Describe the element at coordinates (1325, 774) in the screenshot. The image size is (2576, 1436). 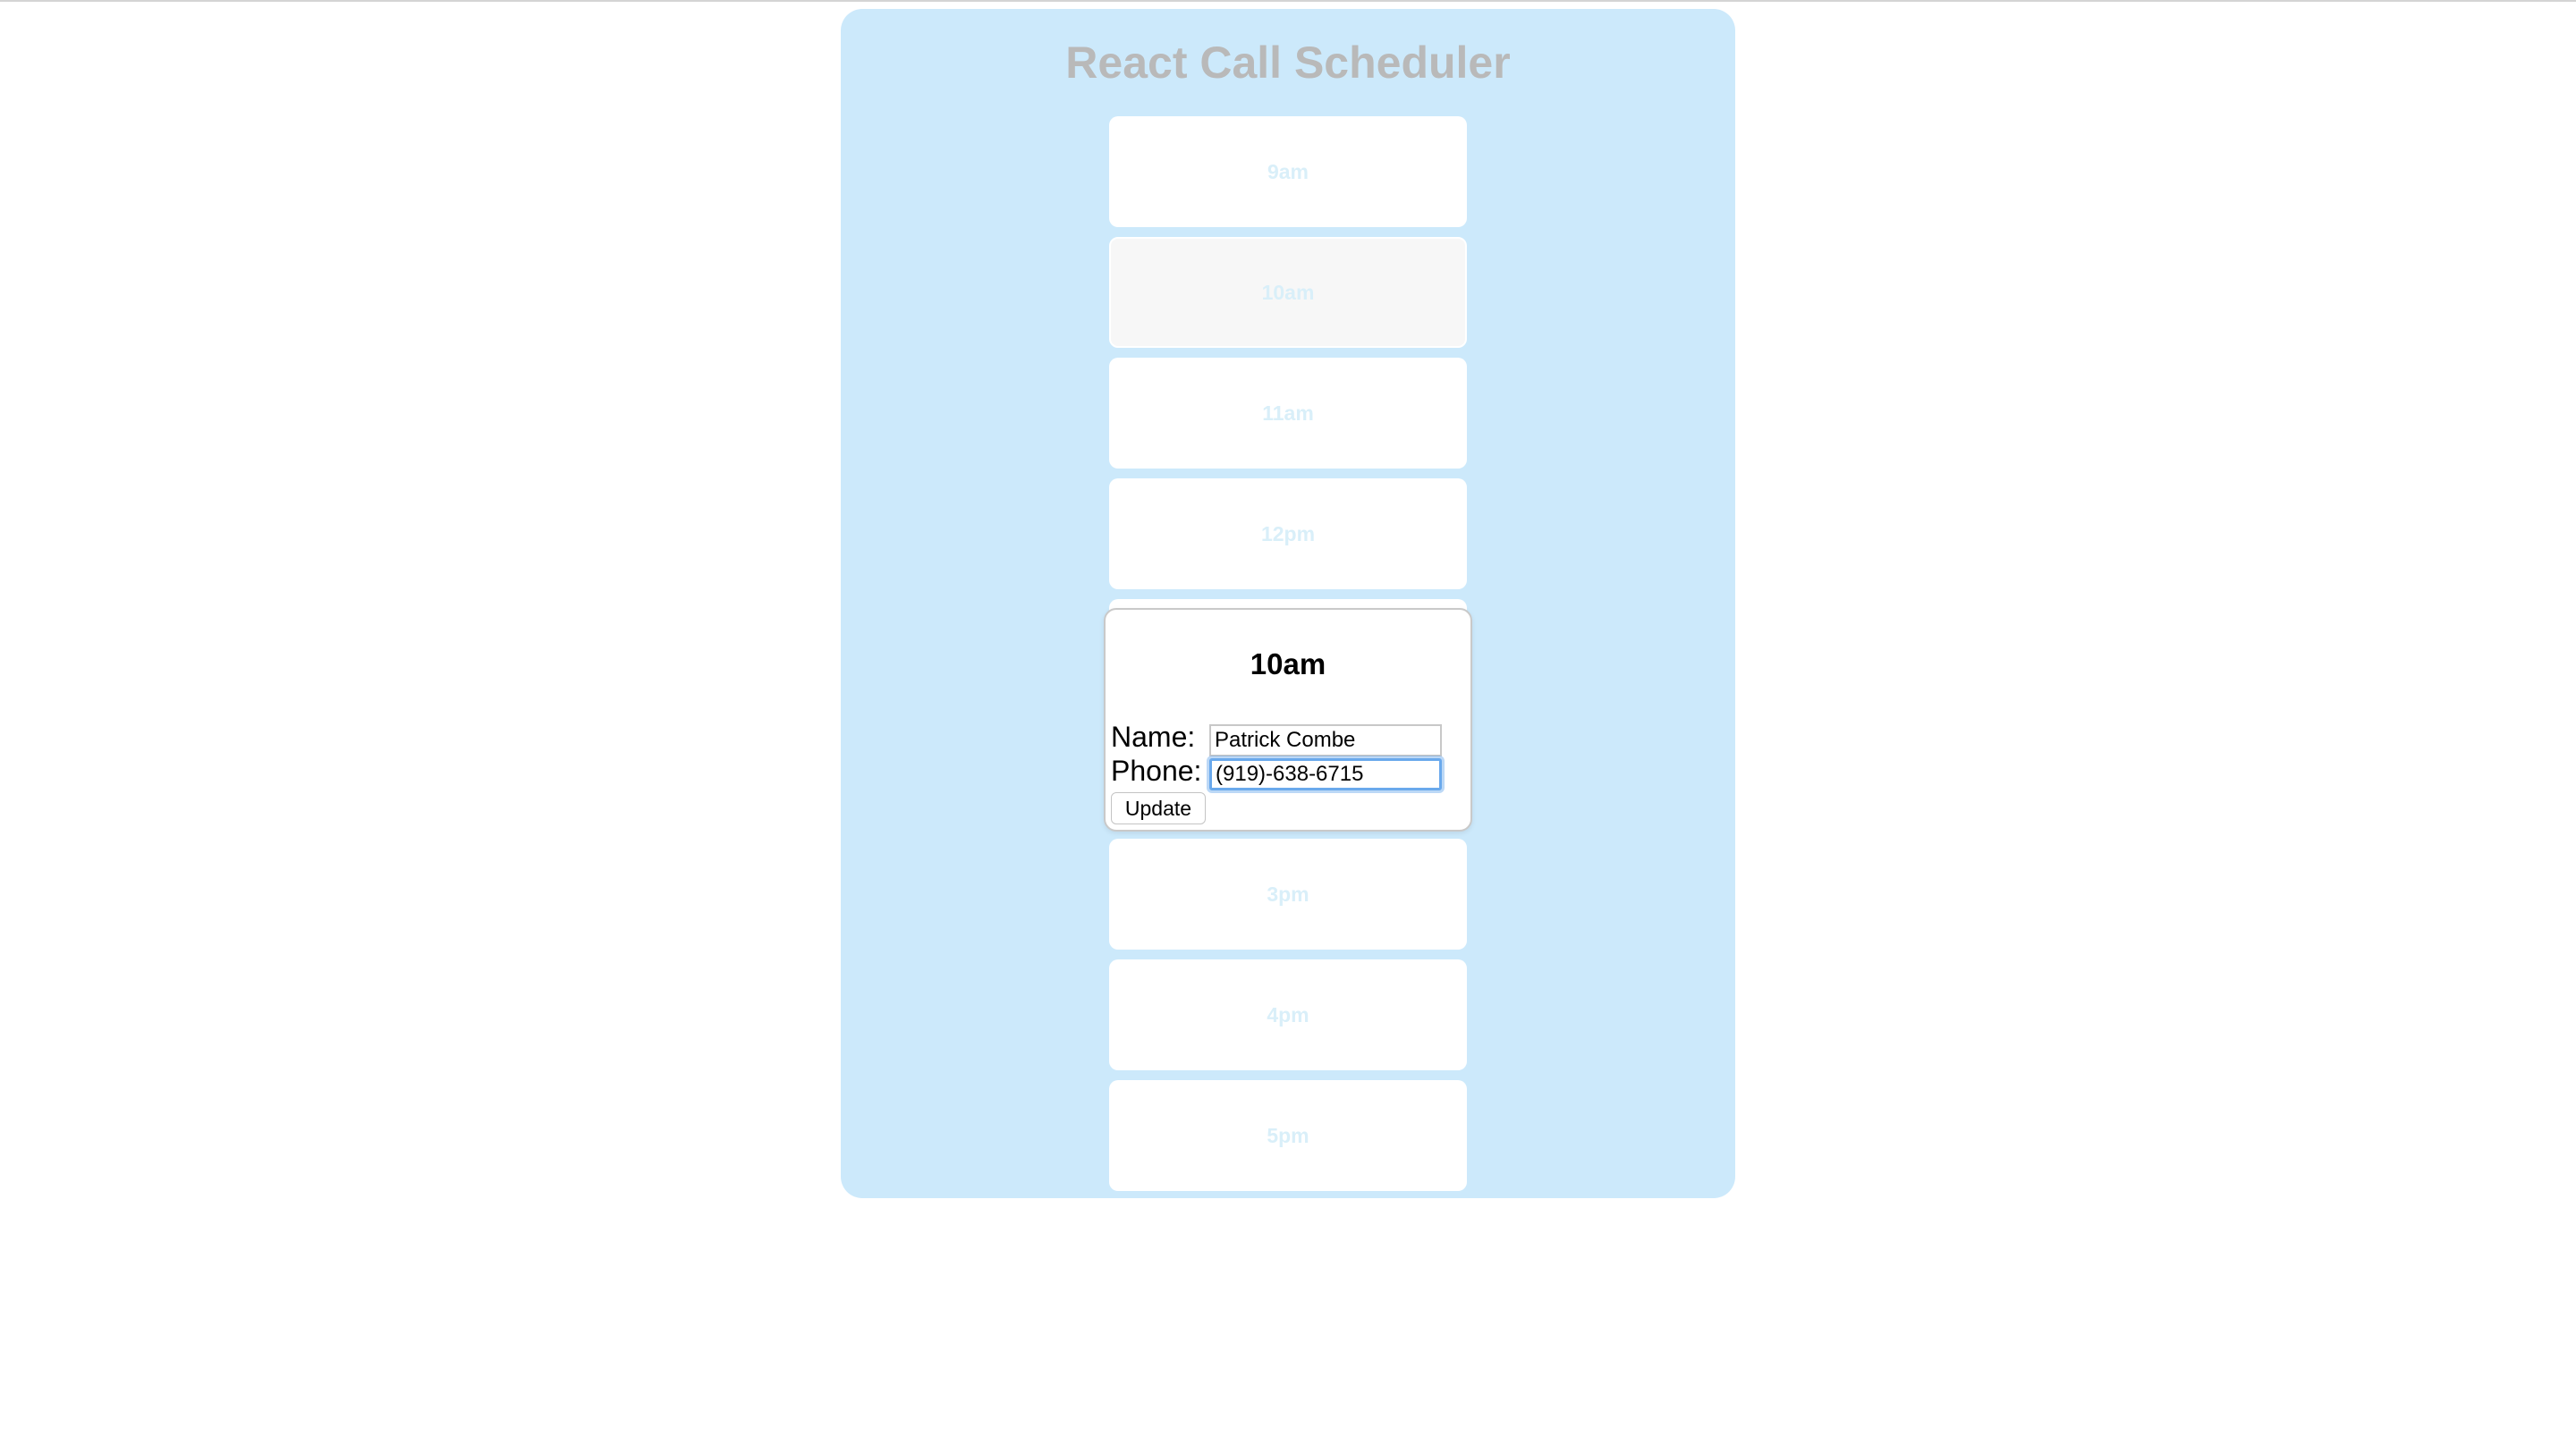
I see `phone-input` at that location.